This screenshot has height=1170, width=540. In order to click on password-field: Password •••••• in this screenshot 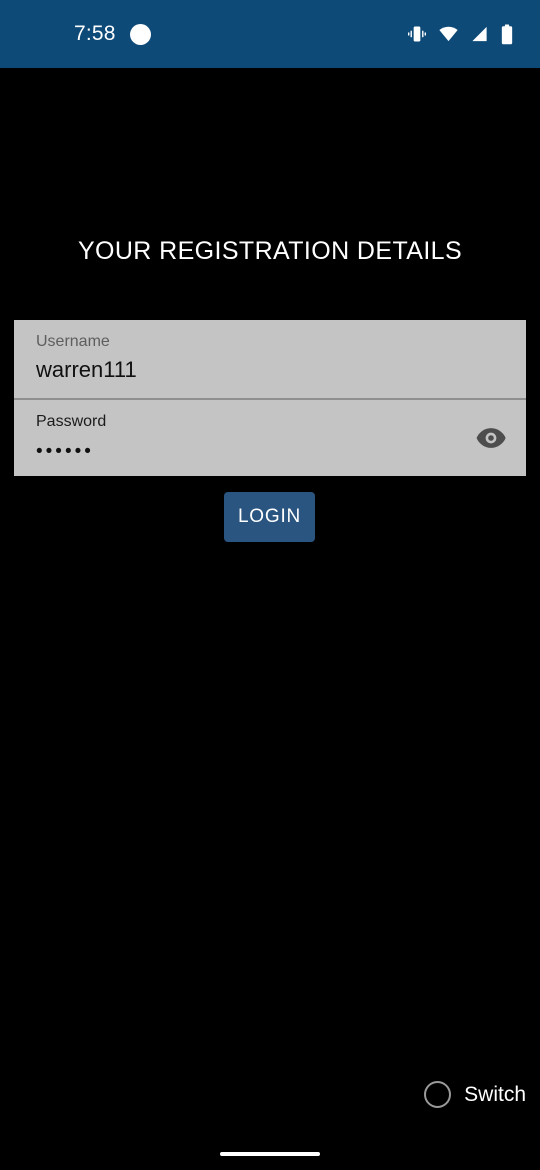, I will do `click(270, 437)`.